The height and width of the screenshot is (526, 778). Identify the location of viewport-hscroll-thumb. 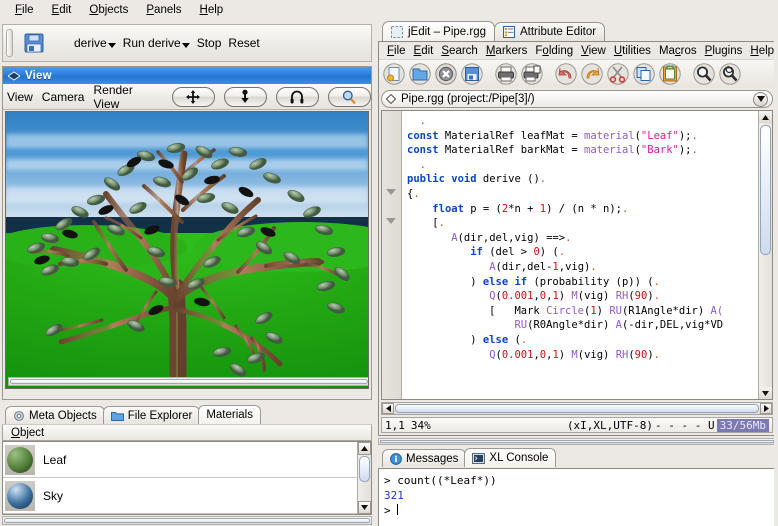
(189, 381).